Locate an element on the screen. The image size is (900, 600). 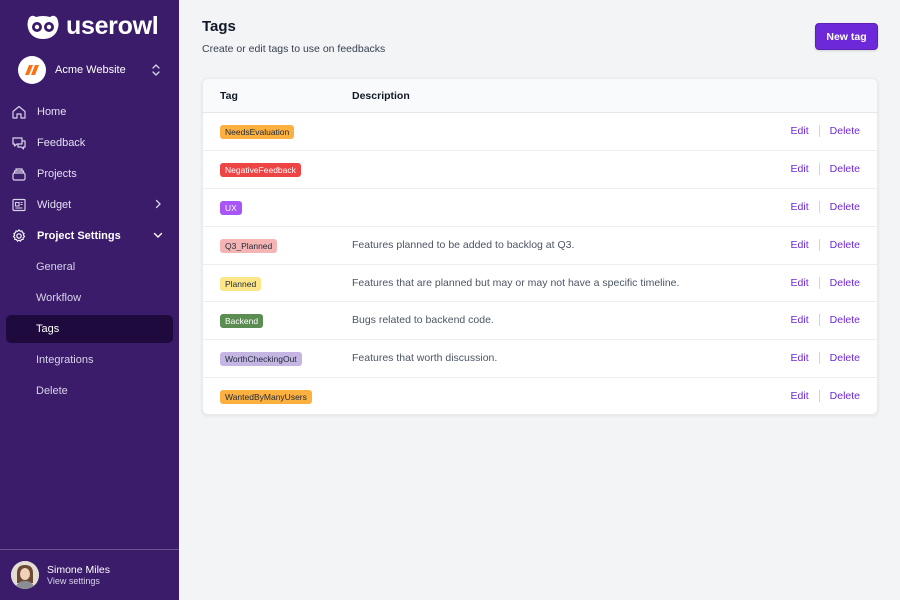
view-settings-link: View settings is located at coordinates (78, 581).